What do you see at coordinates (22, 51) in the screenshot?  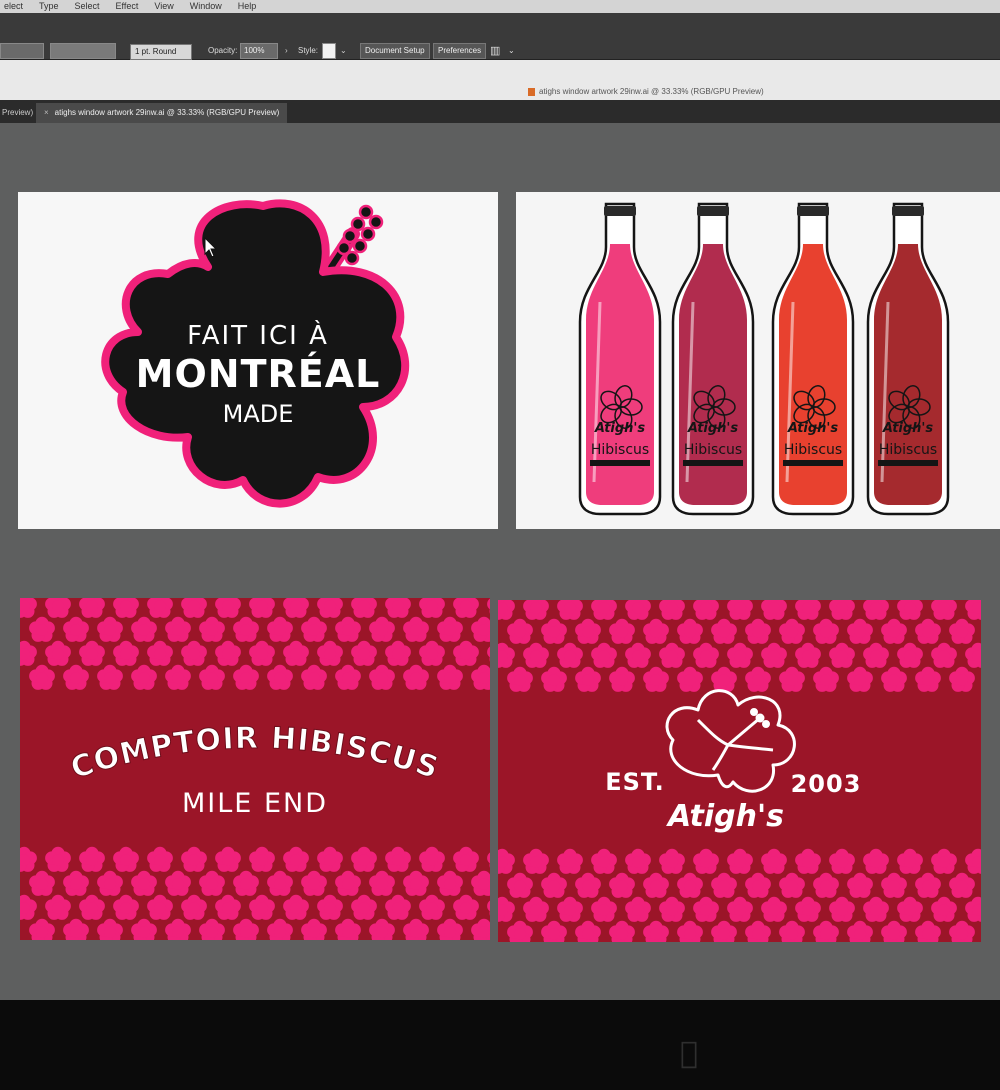 I see `fill-swatch-dropdown` at bounding box center [22, 51].